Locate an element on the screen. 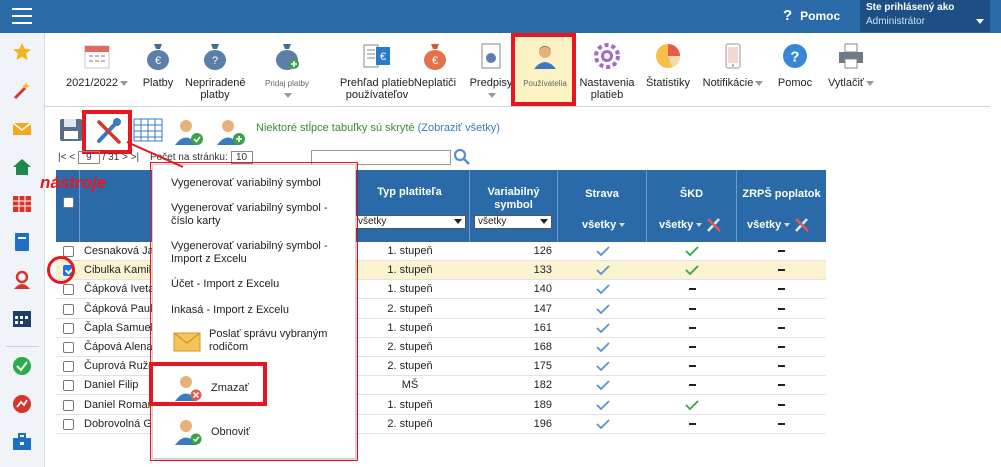 The width and height of the screenshot is (1001, 467). user-box: Ste prihlásený ako Administrátor is located at coordinates (925, 16).